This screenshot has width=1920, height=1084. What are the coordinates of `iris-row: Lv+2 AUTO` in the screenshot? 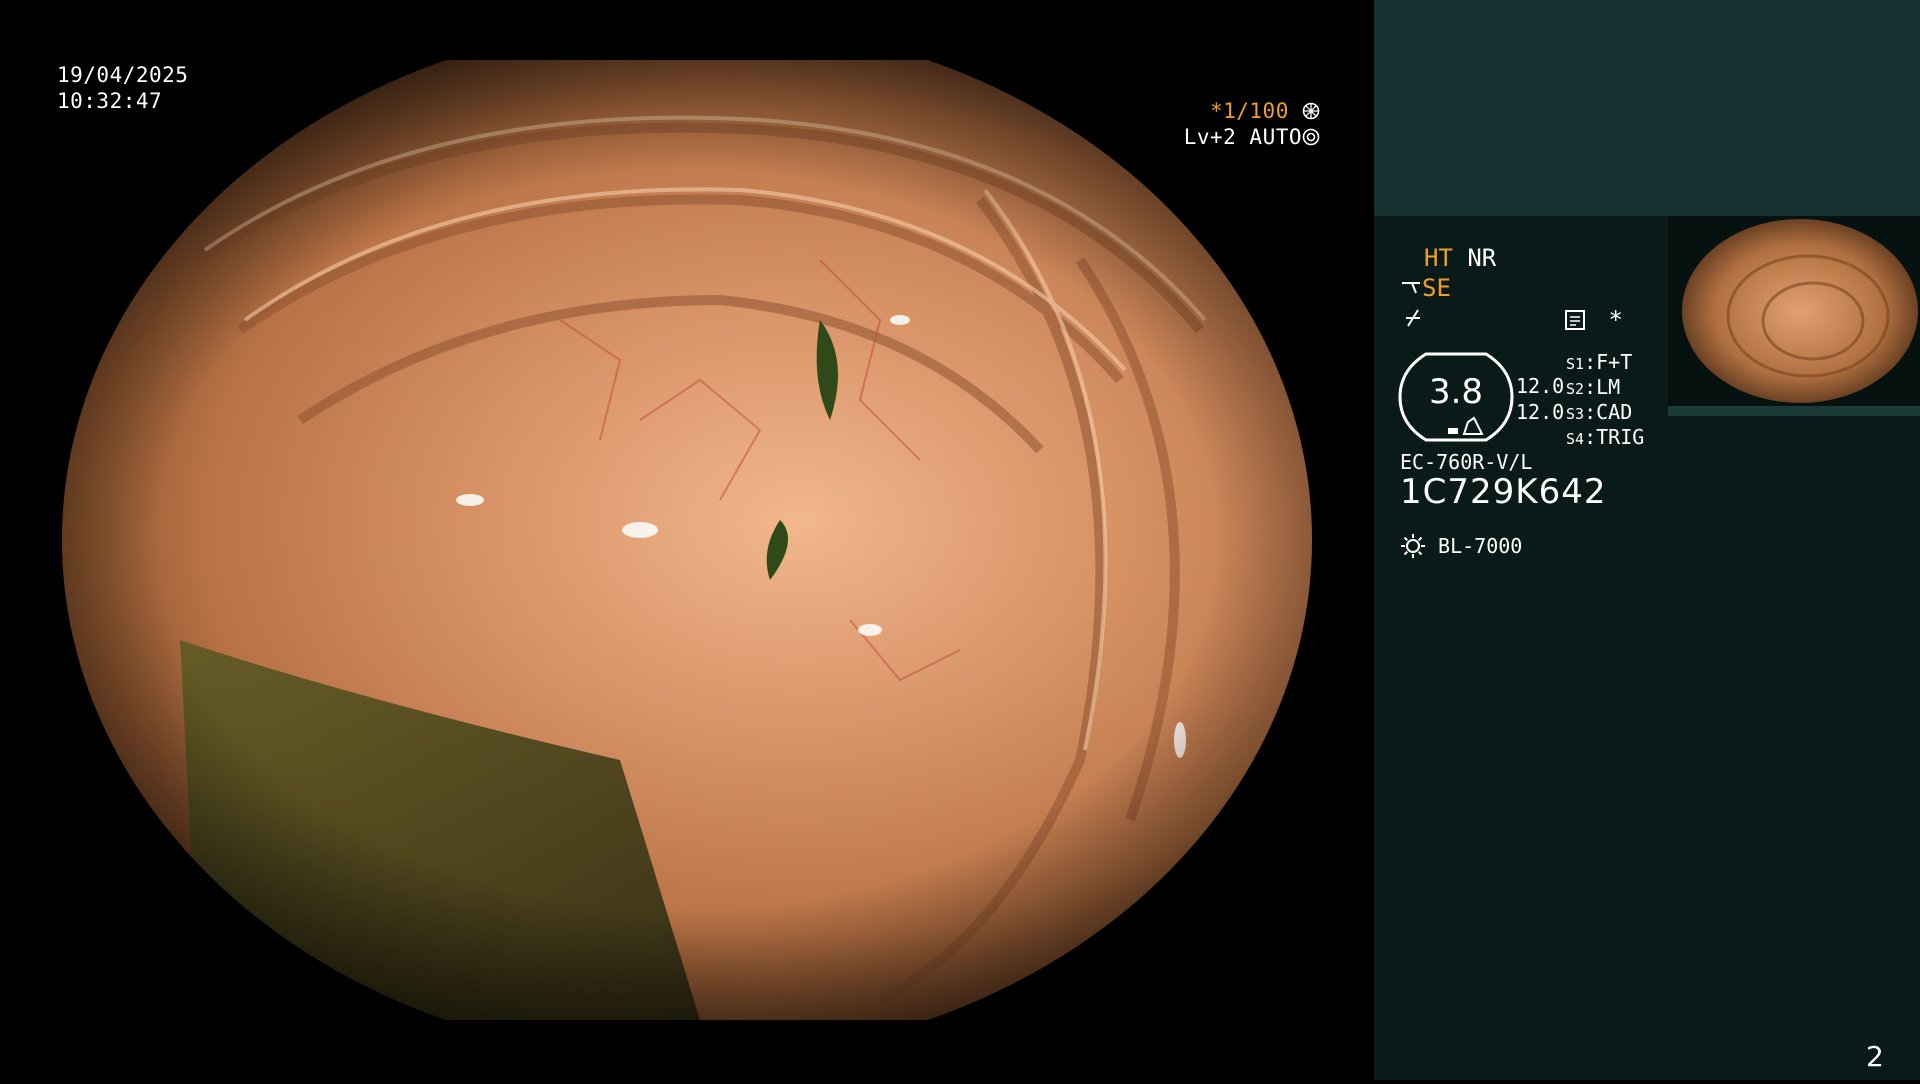 It's located at (1225, 137).